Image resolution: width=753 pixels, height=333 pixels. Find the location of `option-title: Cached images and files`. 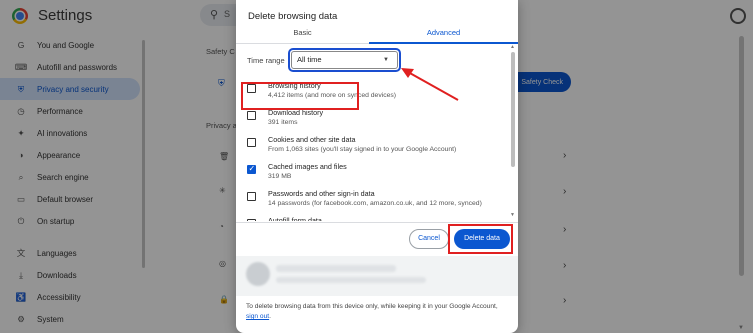

option-title: Cached images and files is located at coordinates (307, 166).